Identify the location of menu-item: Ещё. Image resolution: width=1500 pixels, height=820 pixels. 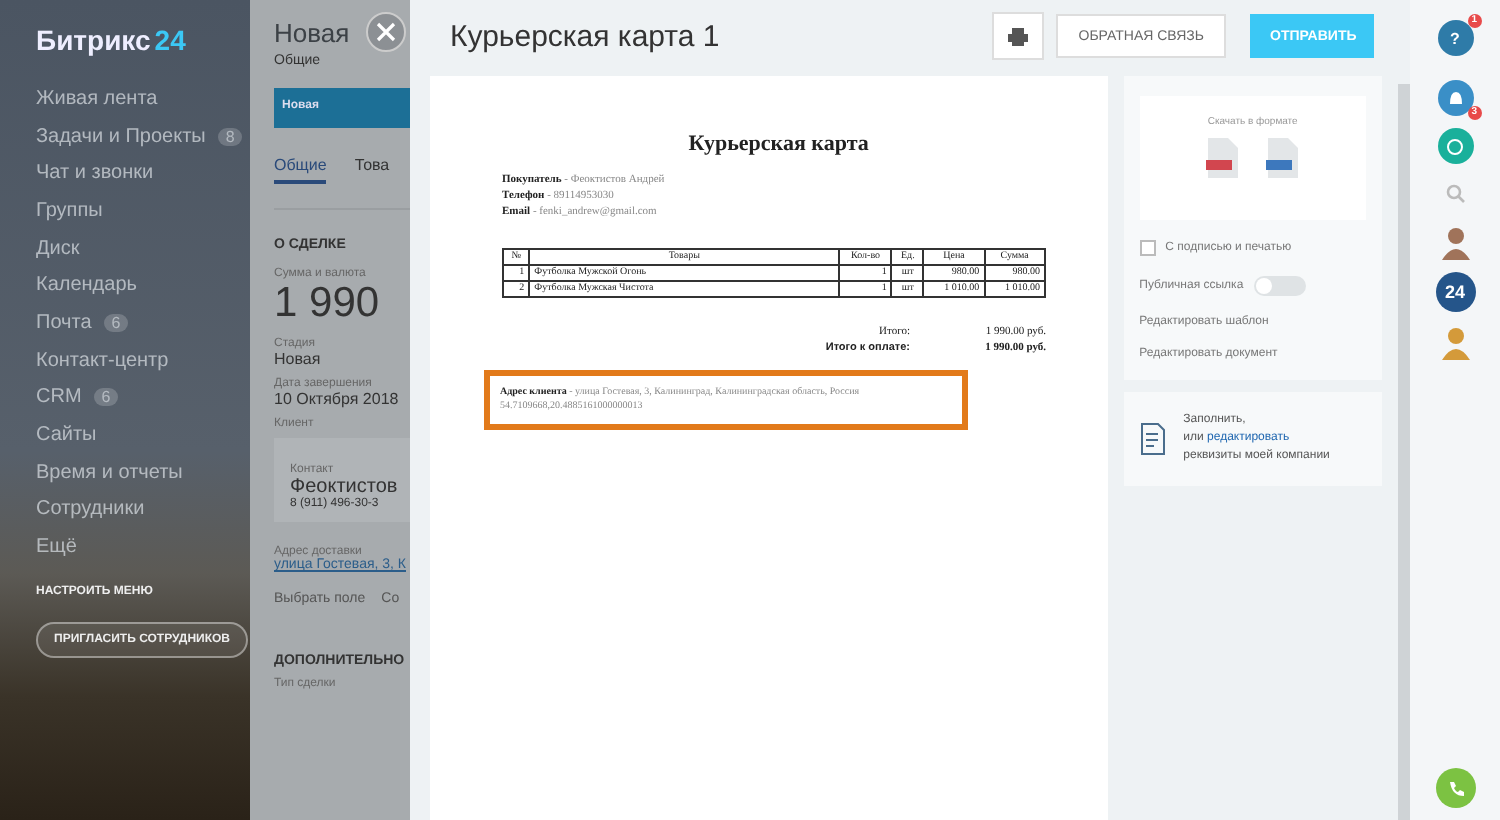
(56, 547).